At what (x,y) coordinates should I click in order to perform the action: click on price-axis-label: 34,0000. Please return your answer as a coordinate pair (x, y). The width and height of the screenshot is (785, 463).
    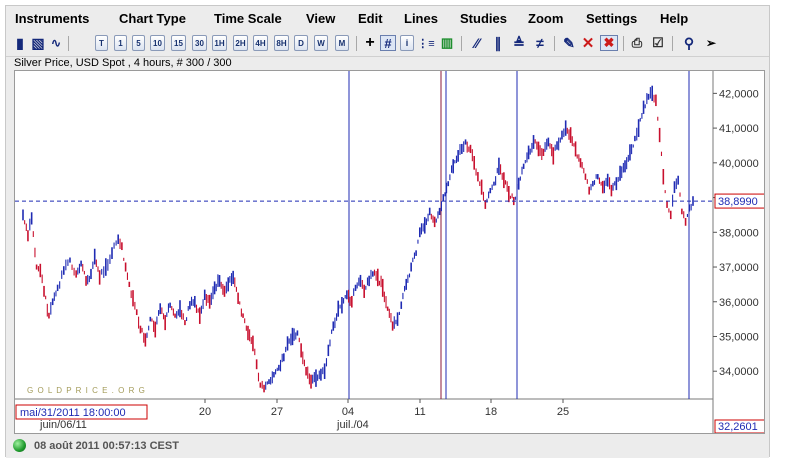
    Looking at the image, I should click on (739, 372).